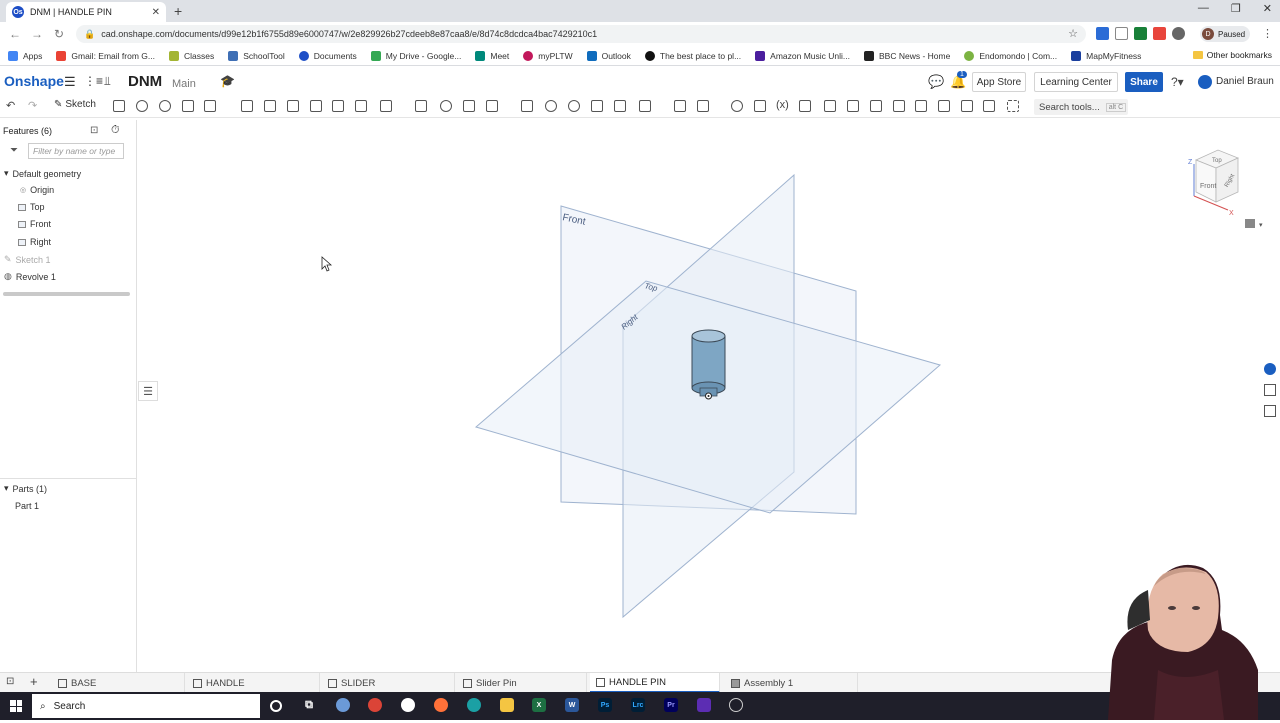  Describe the element at coordinates (574, 106) in the screenshot. I see `offset-surface-tool-icon` at that location.